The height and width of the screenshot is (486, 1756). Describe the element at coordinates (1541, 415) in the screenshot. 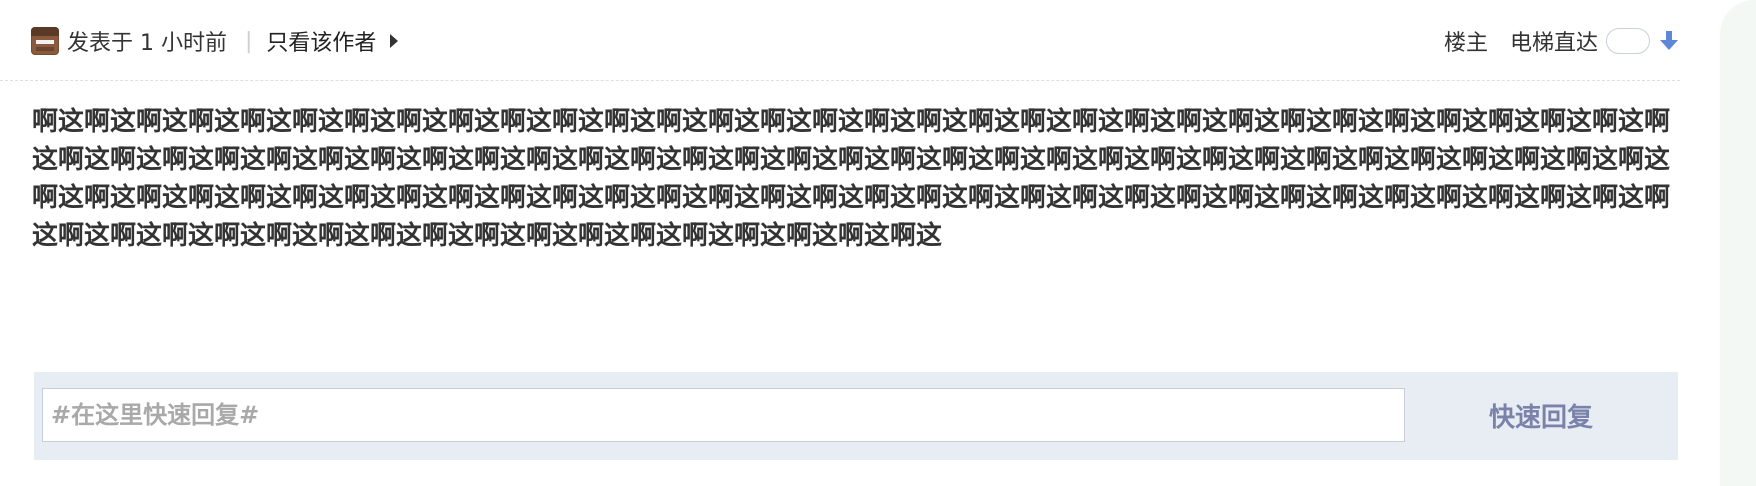

I see `quick-reply-button: 快速回复` at that location.